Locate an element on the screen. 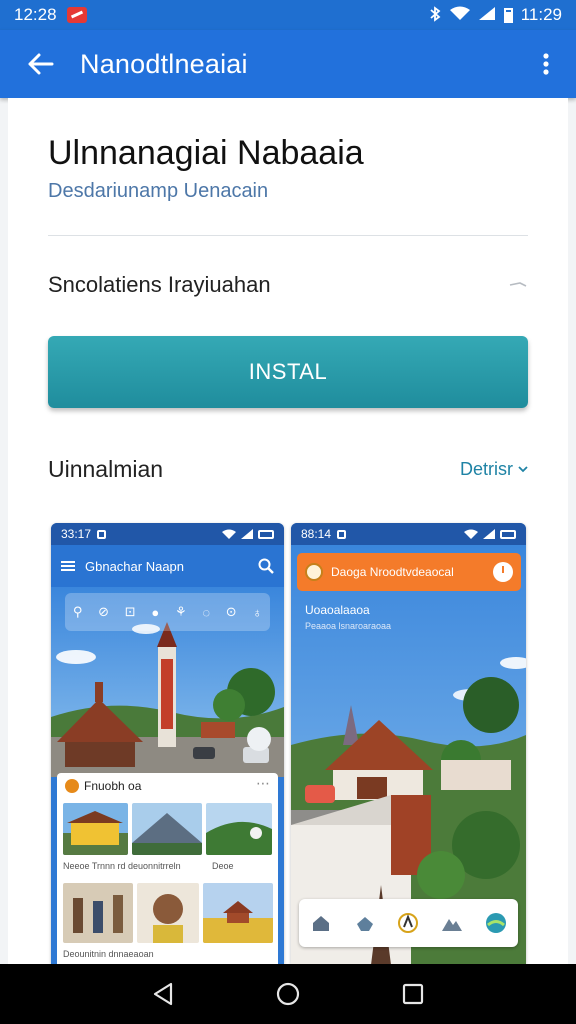 The image size is (576, 1024). arrow-left-icon is located at coordinates (41, 64).